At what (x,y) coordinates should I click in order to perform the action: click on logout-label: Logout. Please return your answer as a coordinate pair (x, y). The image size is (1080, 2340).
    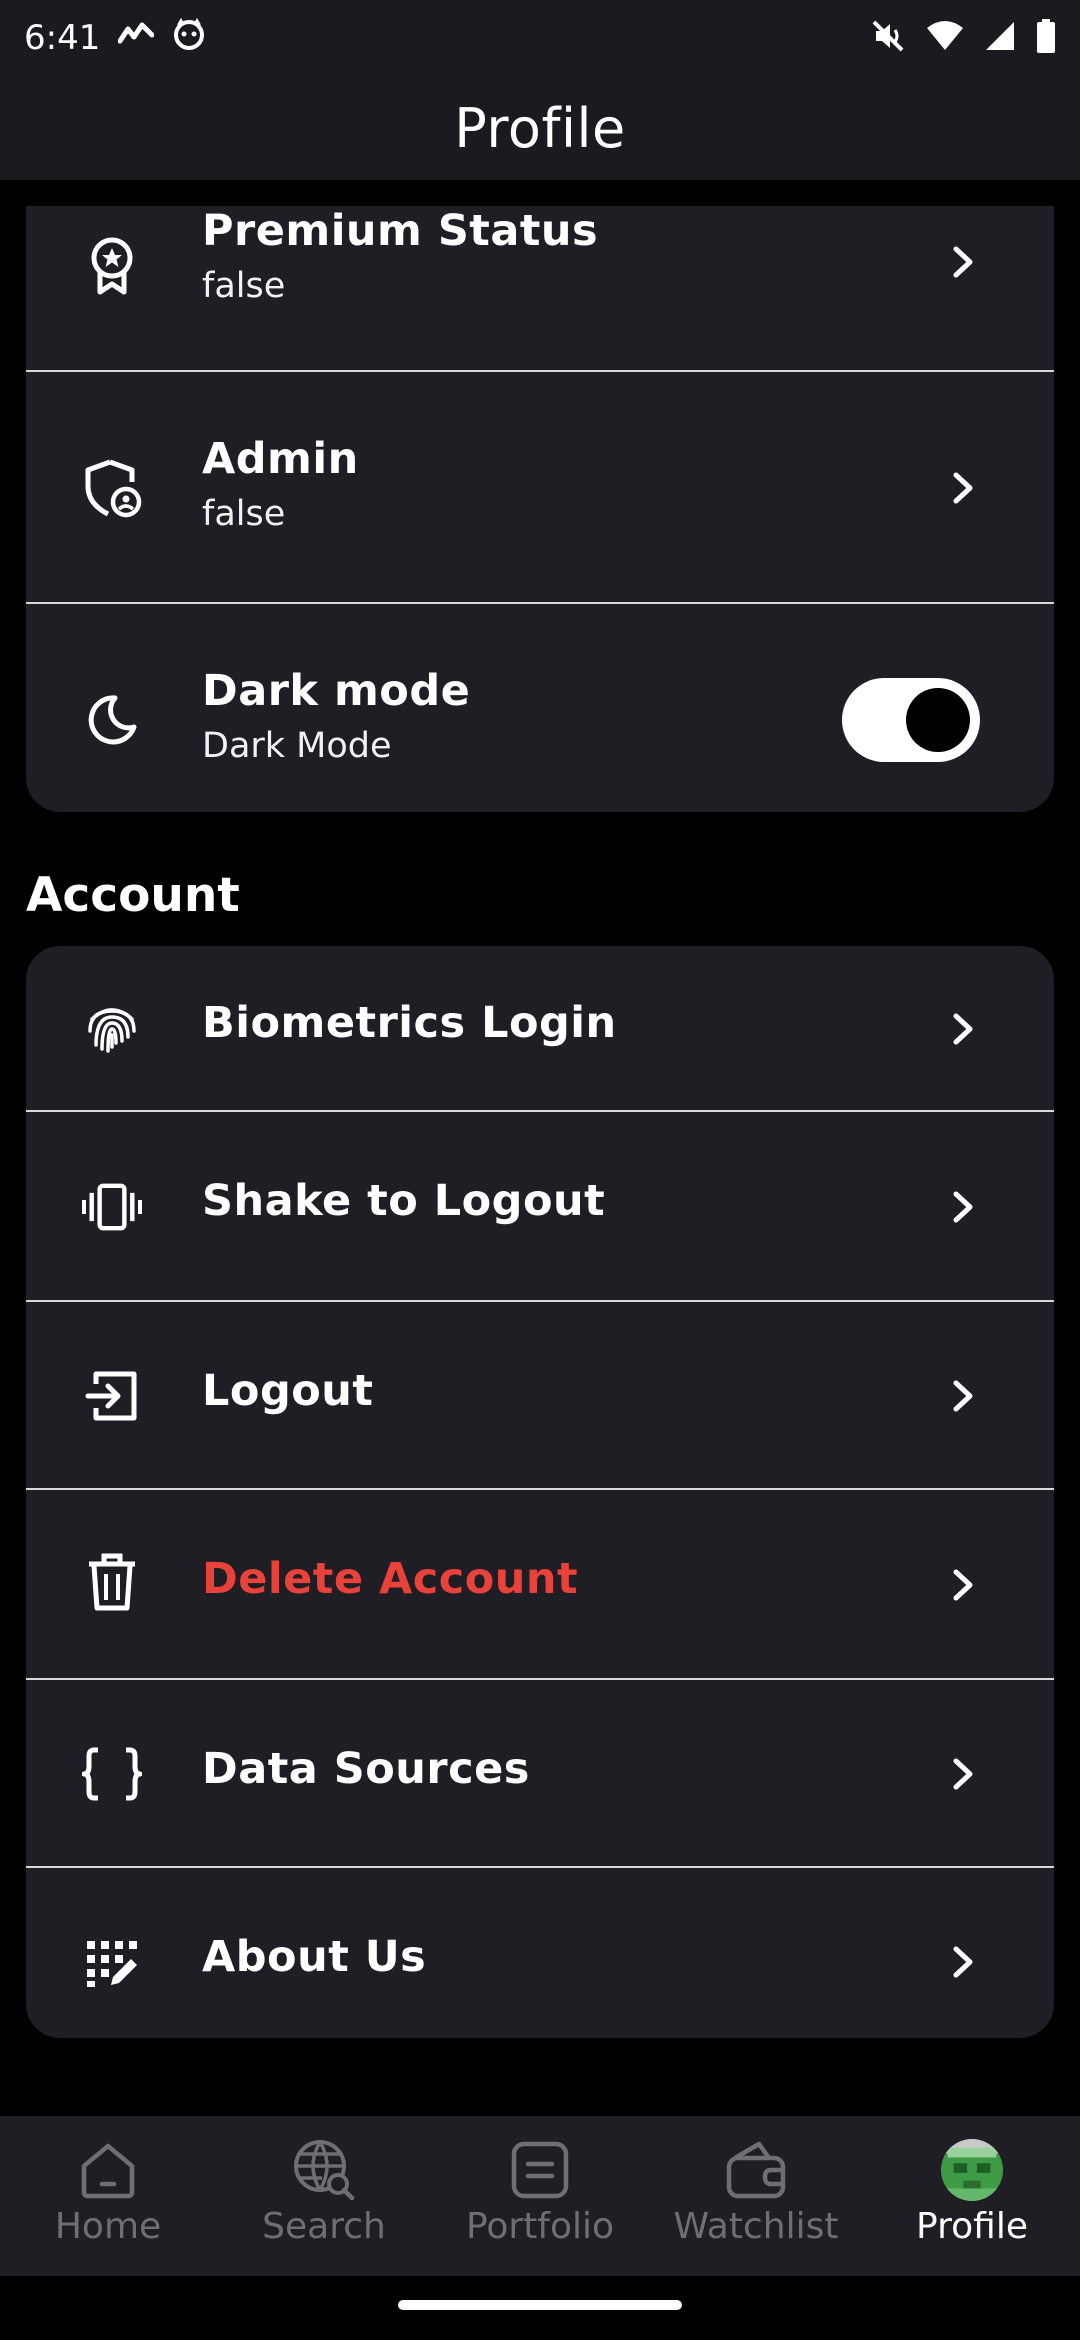
    Looking at the image, I should click on (288, 1391).